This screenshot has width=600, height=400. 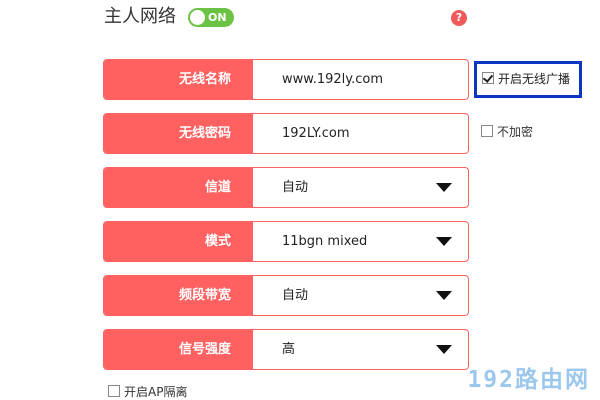 I want to click on site-watermark: 192路由网, so click(x=528, y=380).